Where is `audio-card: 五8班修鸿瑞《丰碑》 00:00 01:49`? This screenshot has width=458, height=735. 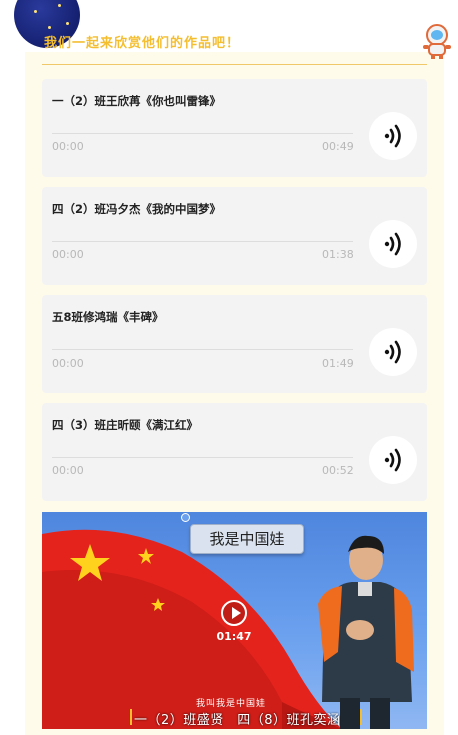 audio-card: 五8班修鸿瑞《丰碑》 00:00 01:49 is located at coordinates (234, 344).